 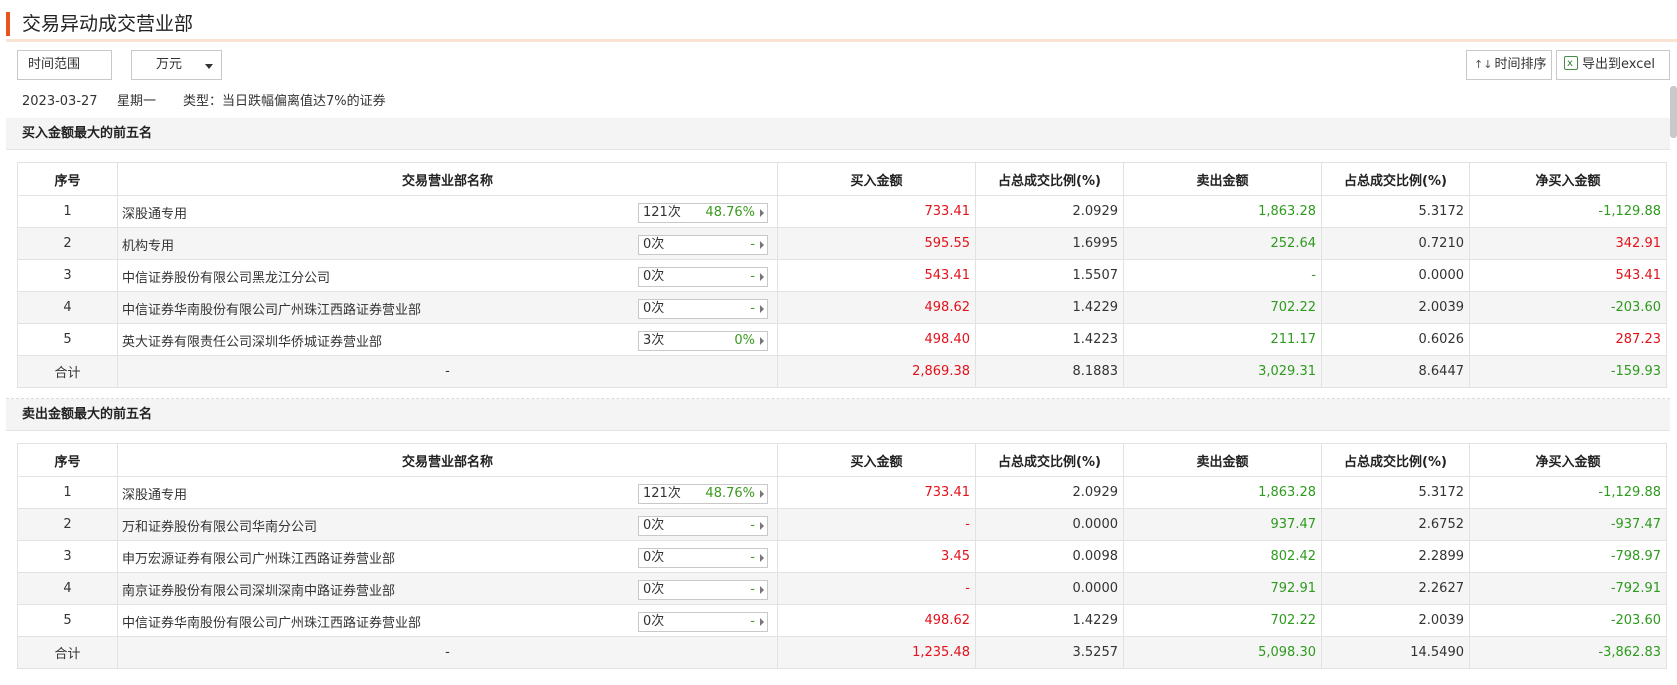 What do you see at coordinates (662, 212) in the screenshot?
I see `branch-times: 121次` at bounding box center [662, 212].